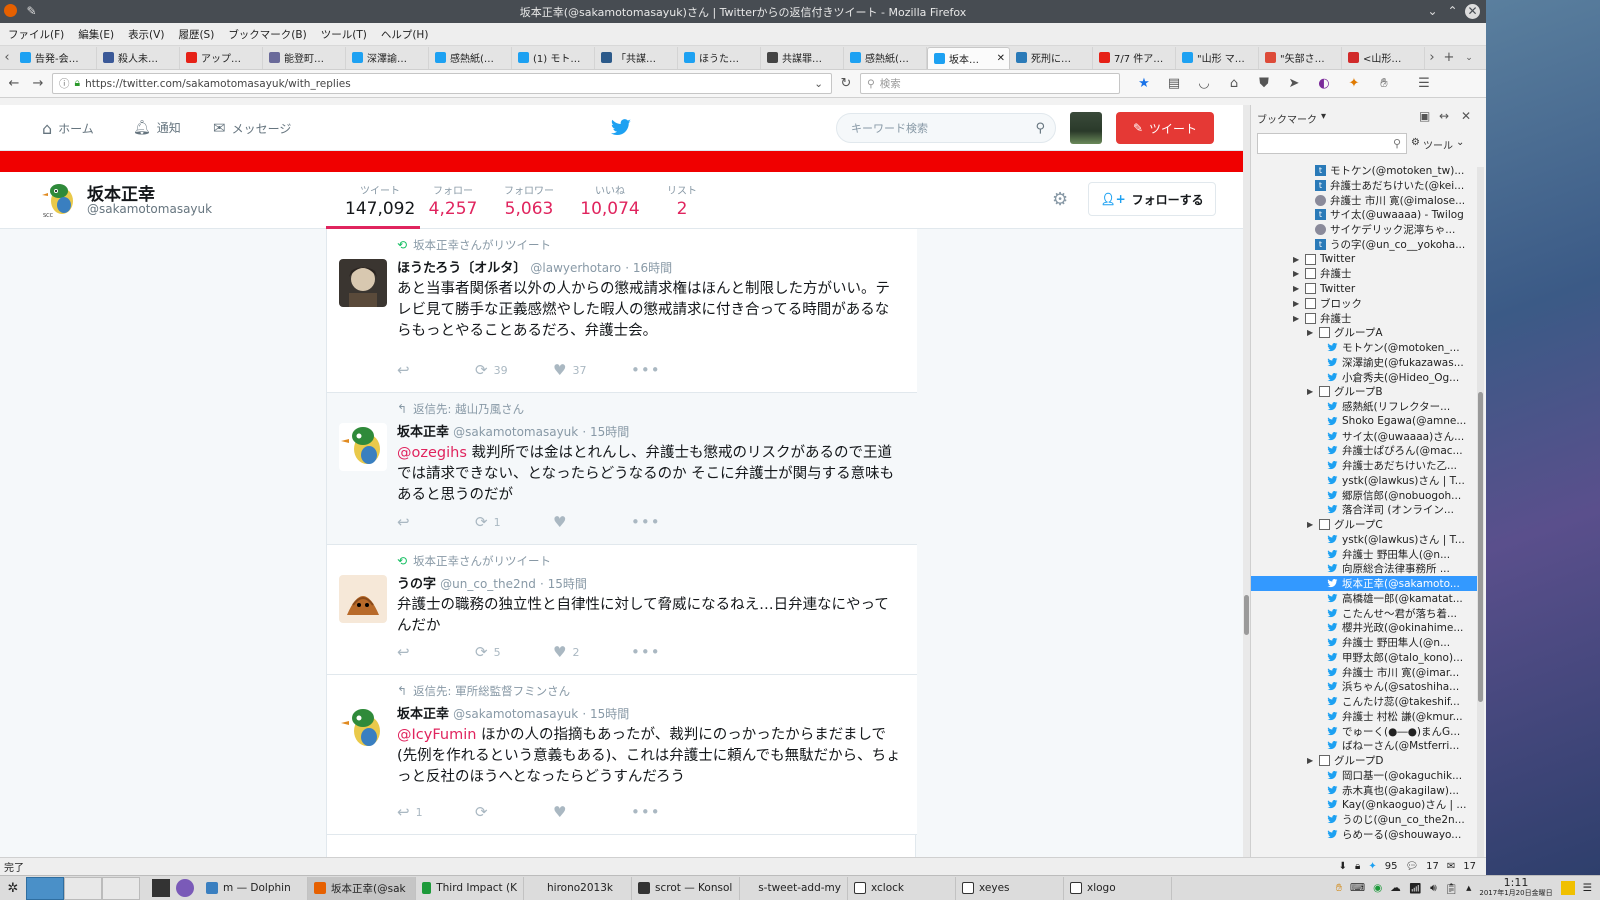 The width and height of the screenshot is (1600, 900). Describe the element at coordinates (1411, 866) in the screenshot. I see `chat-icon: 💬︎` at that location.